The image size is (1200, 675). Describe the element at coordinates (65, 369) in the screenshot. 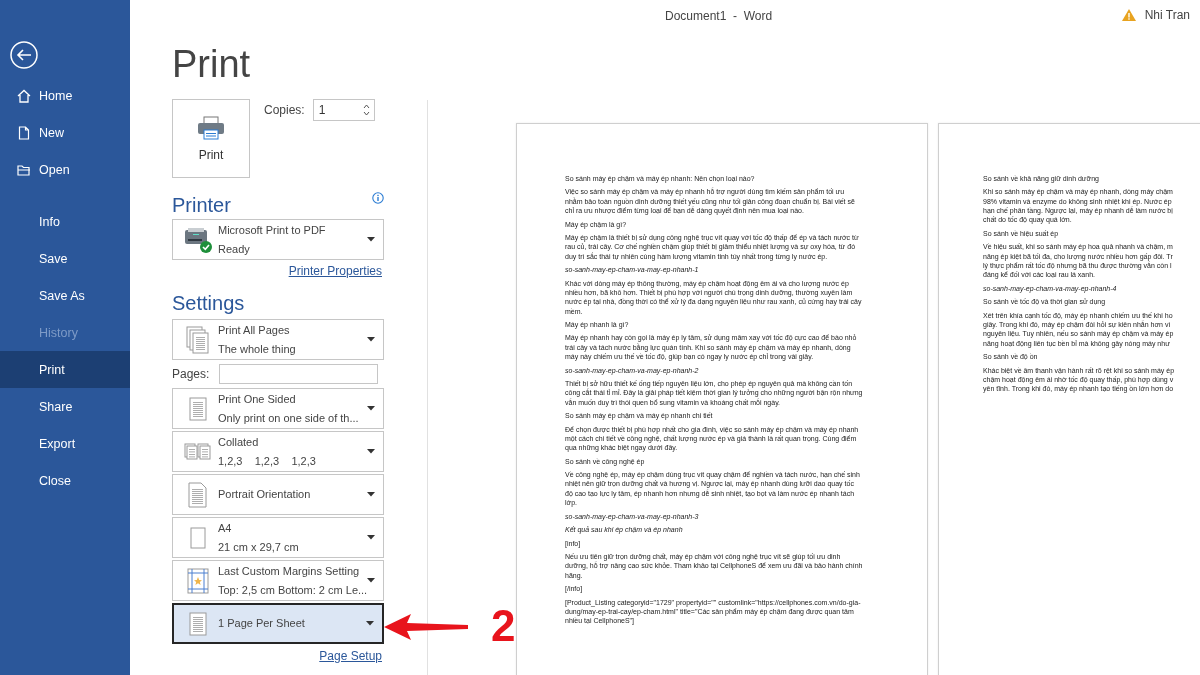

I see `nav-item: Print` at that location.